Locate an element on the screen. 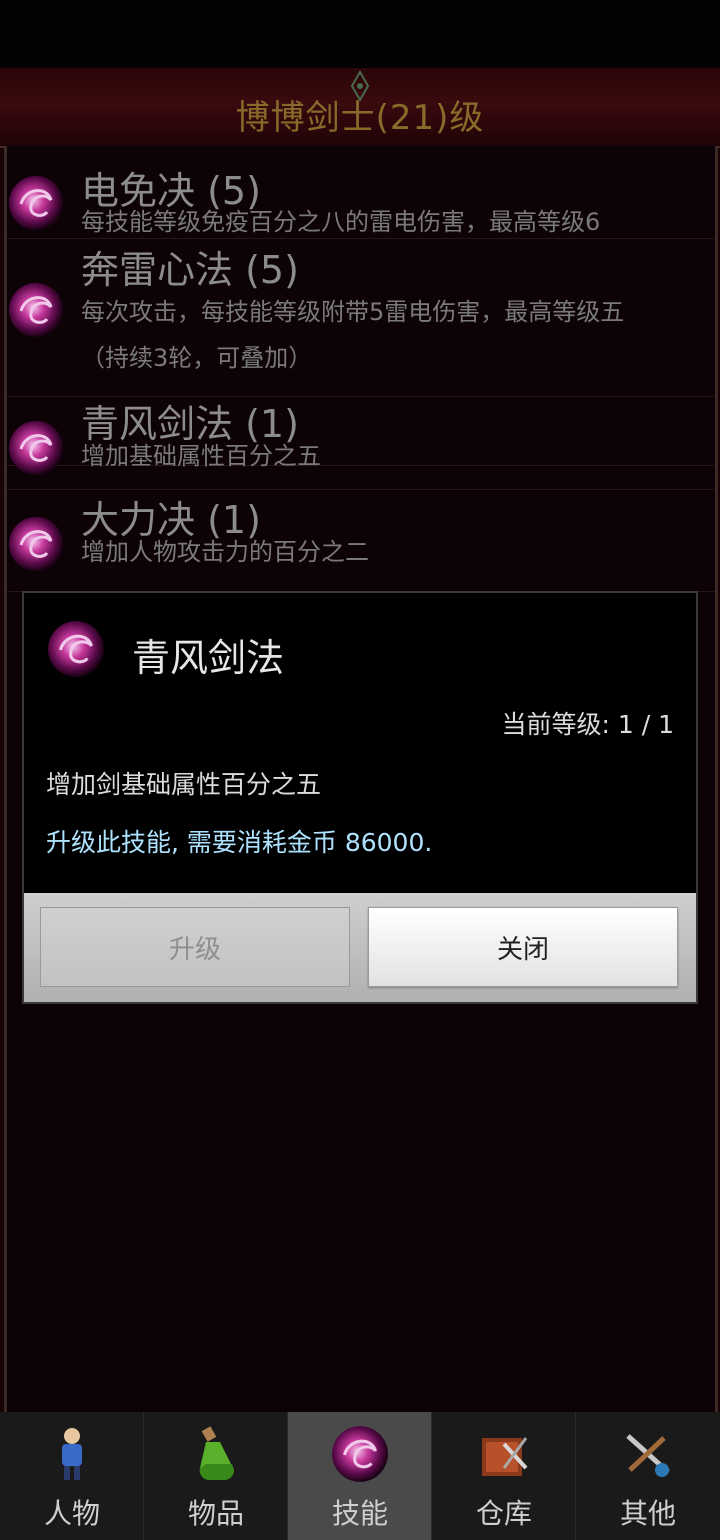 This screenshot has height=1540, width=720. current-level: 当前等级: 1 / 1 is located at coordinates (588, 724).